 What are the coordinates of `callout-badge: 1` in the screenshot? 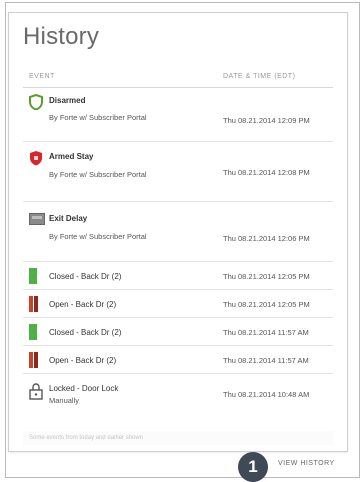 It's located at (253, 467).